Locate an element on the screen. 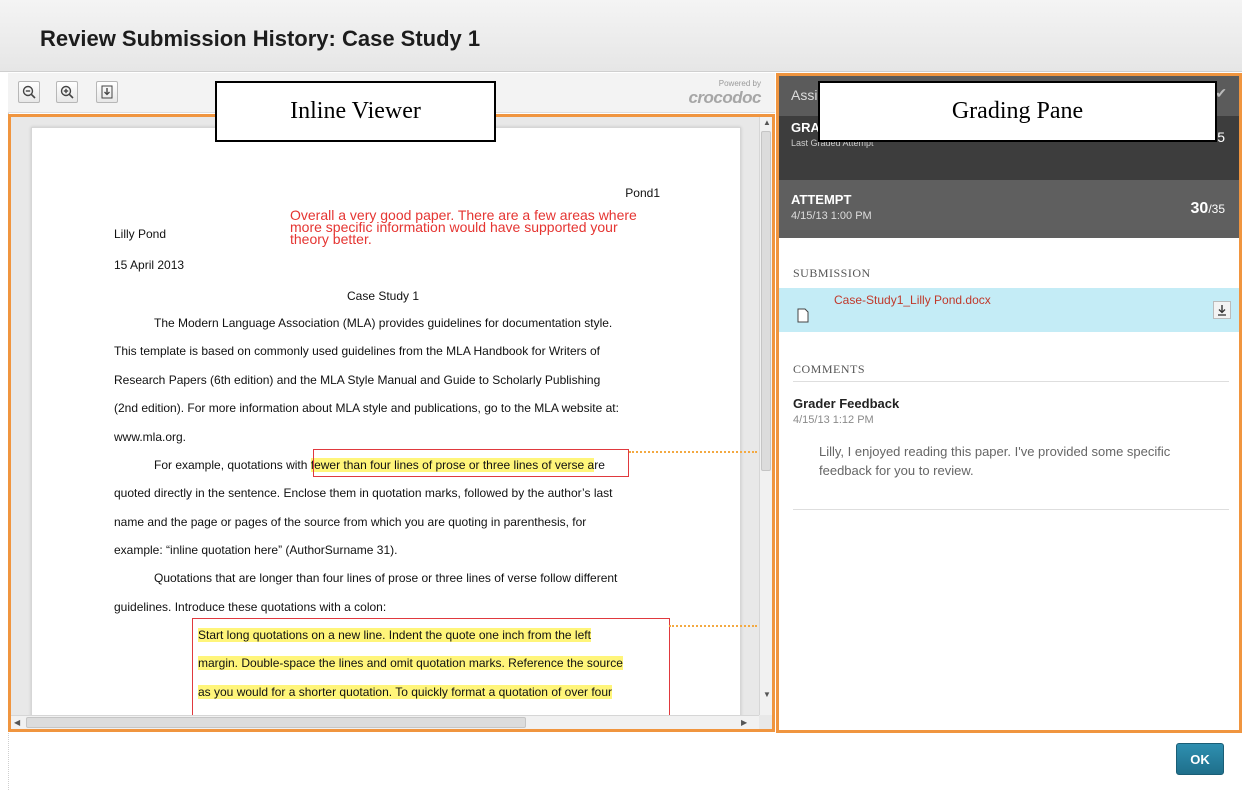  comments-divider is located at coordinates (1011, 381).